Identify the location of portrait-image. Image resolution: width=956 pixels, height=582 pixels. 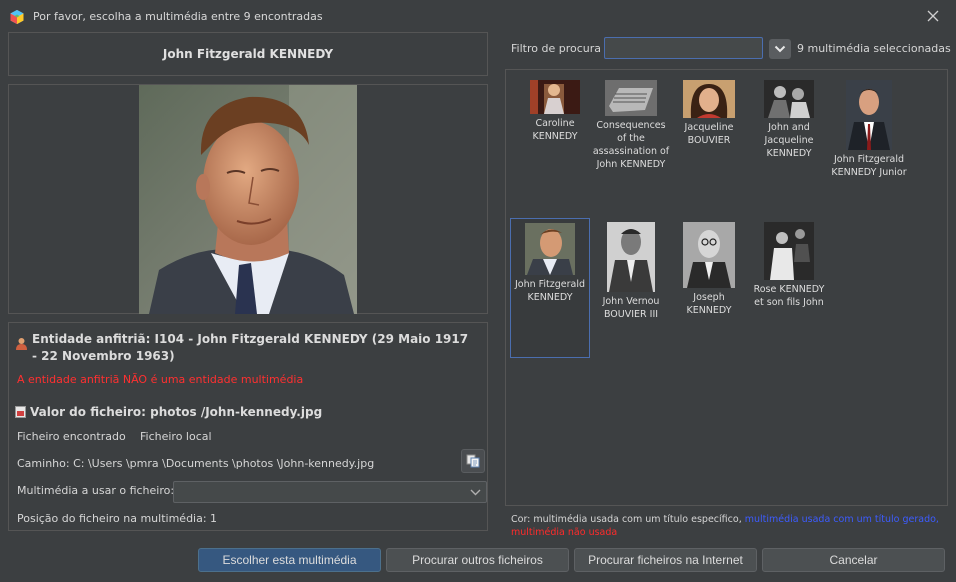
(248, 199).